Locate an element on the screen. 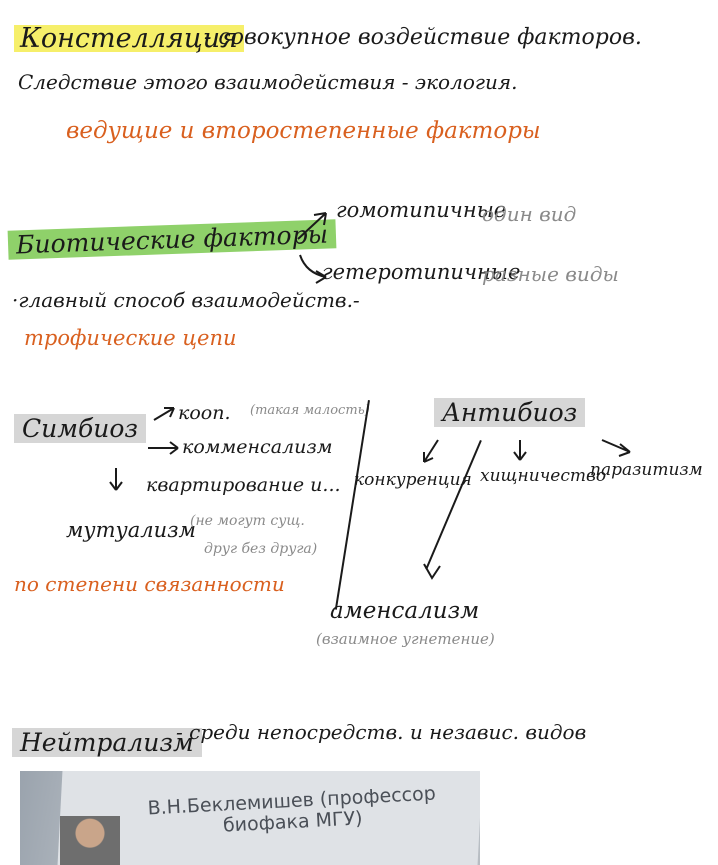  mutualism-note-2: друг без друга) is located at coordinates (261, 549).